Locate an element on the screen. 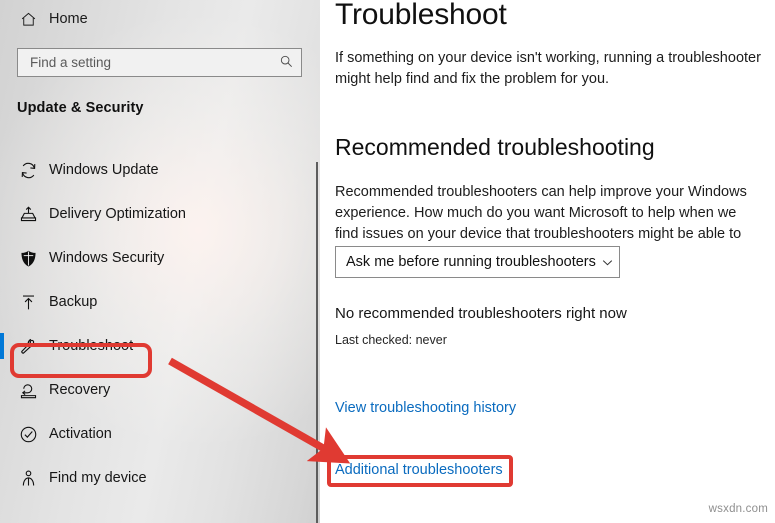 The image size is (775, 523). recommended-troubleshooting-dropdown: Ask me before running troubleshooters is located at coordinates (477, 262).